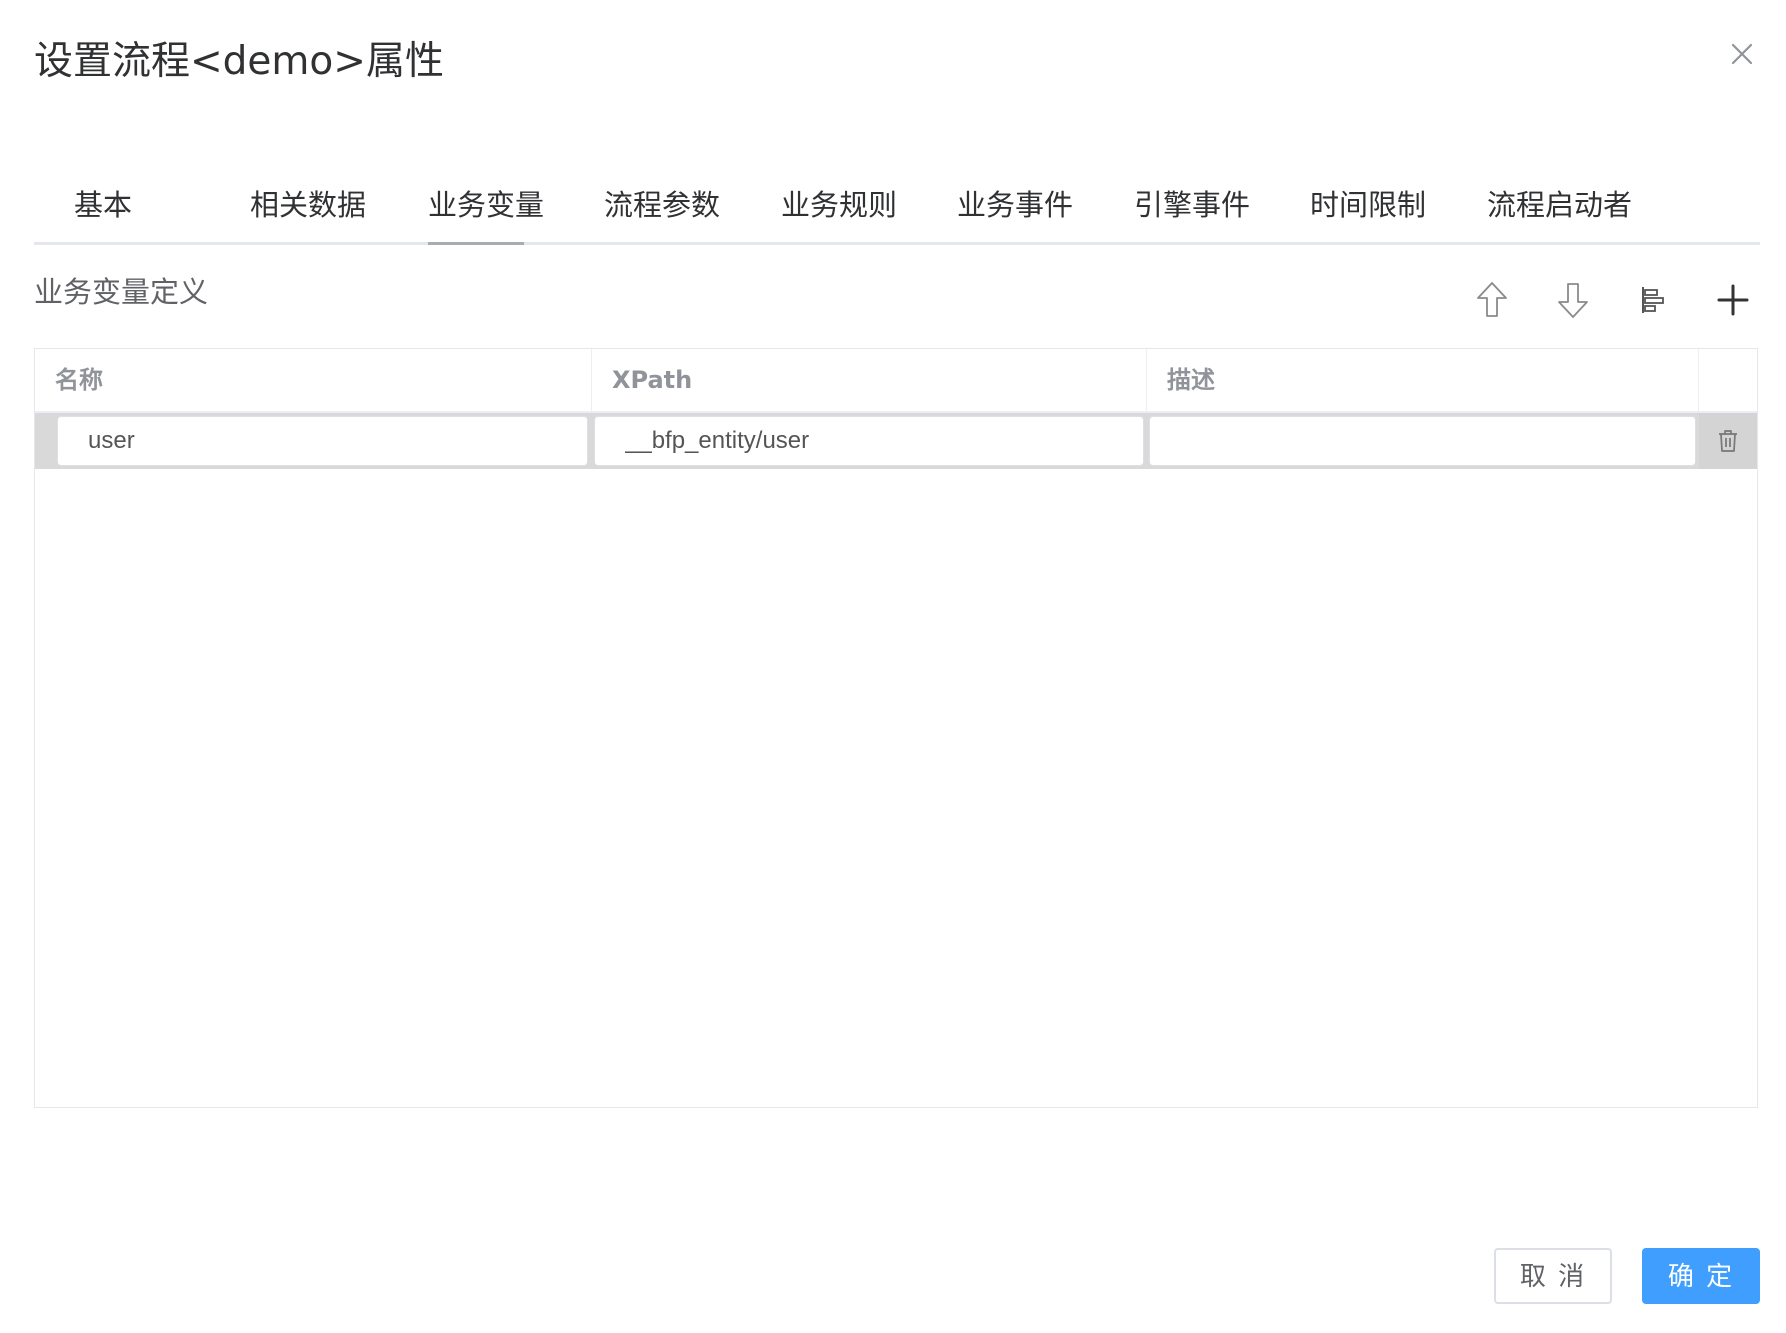 The image size is (1786, 1333). What do you see at coordinates (322, 441) in the screenshot?
I see `variable-name-input` at bounding box center [322, 441].